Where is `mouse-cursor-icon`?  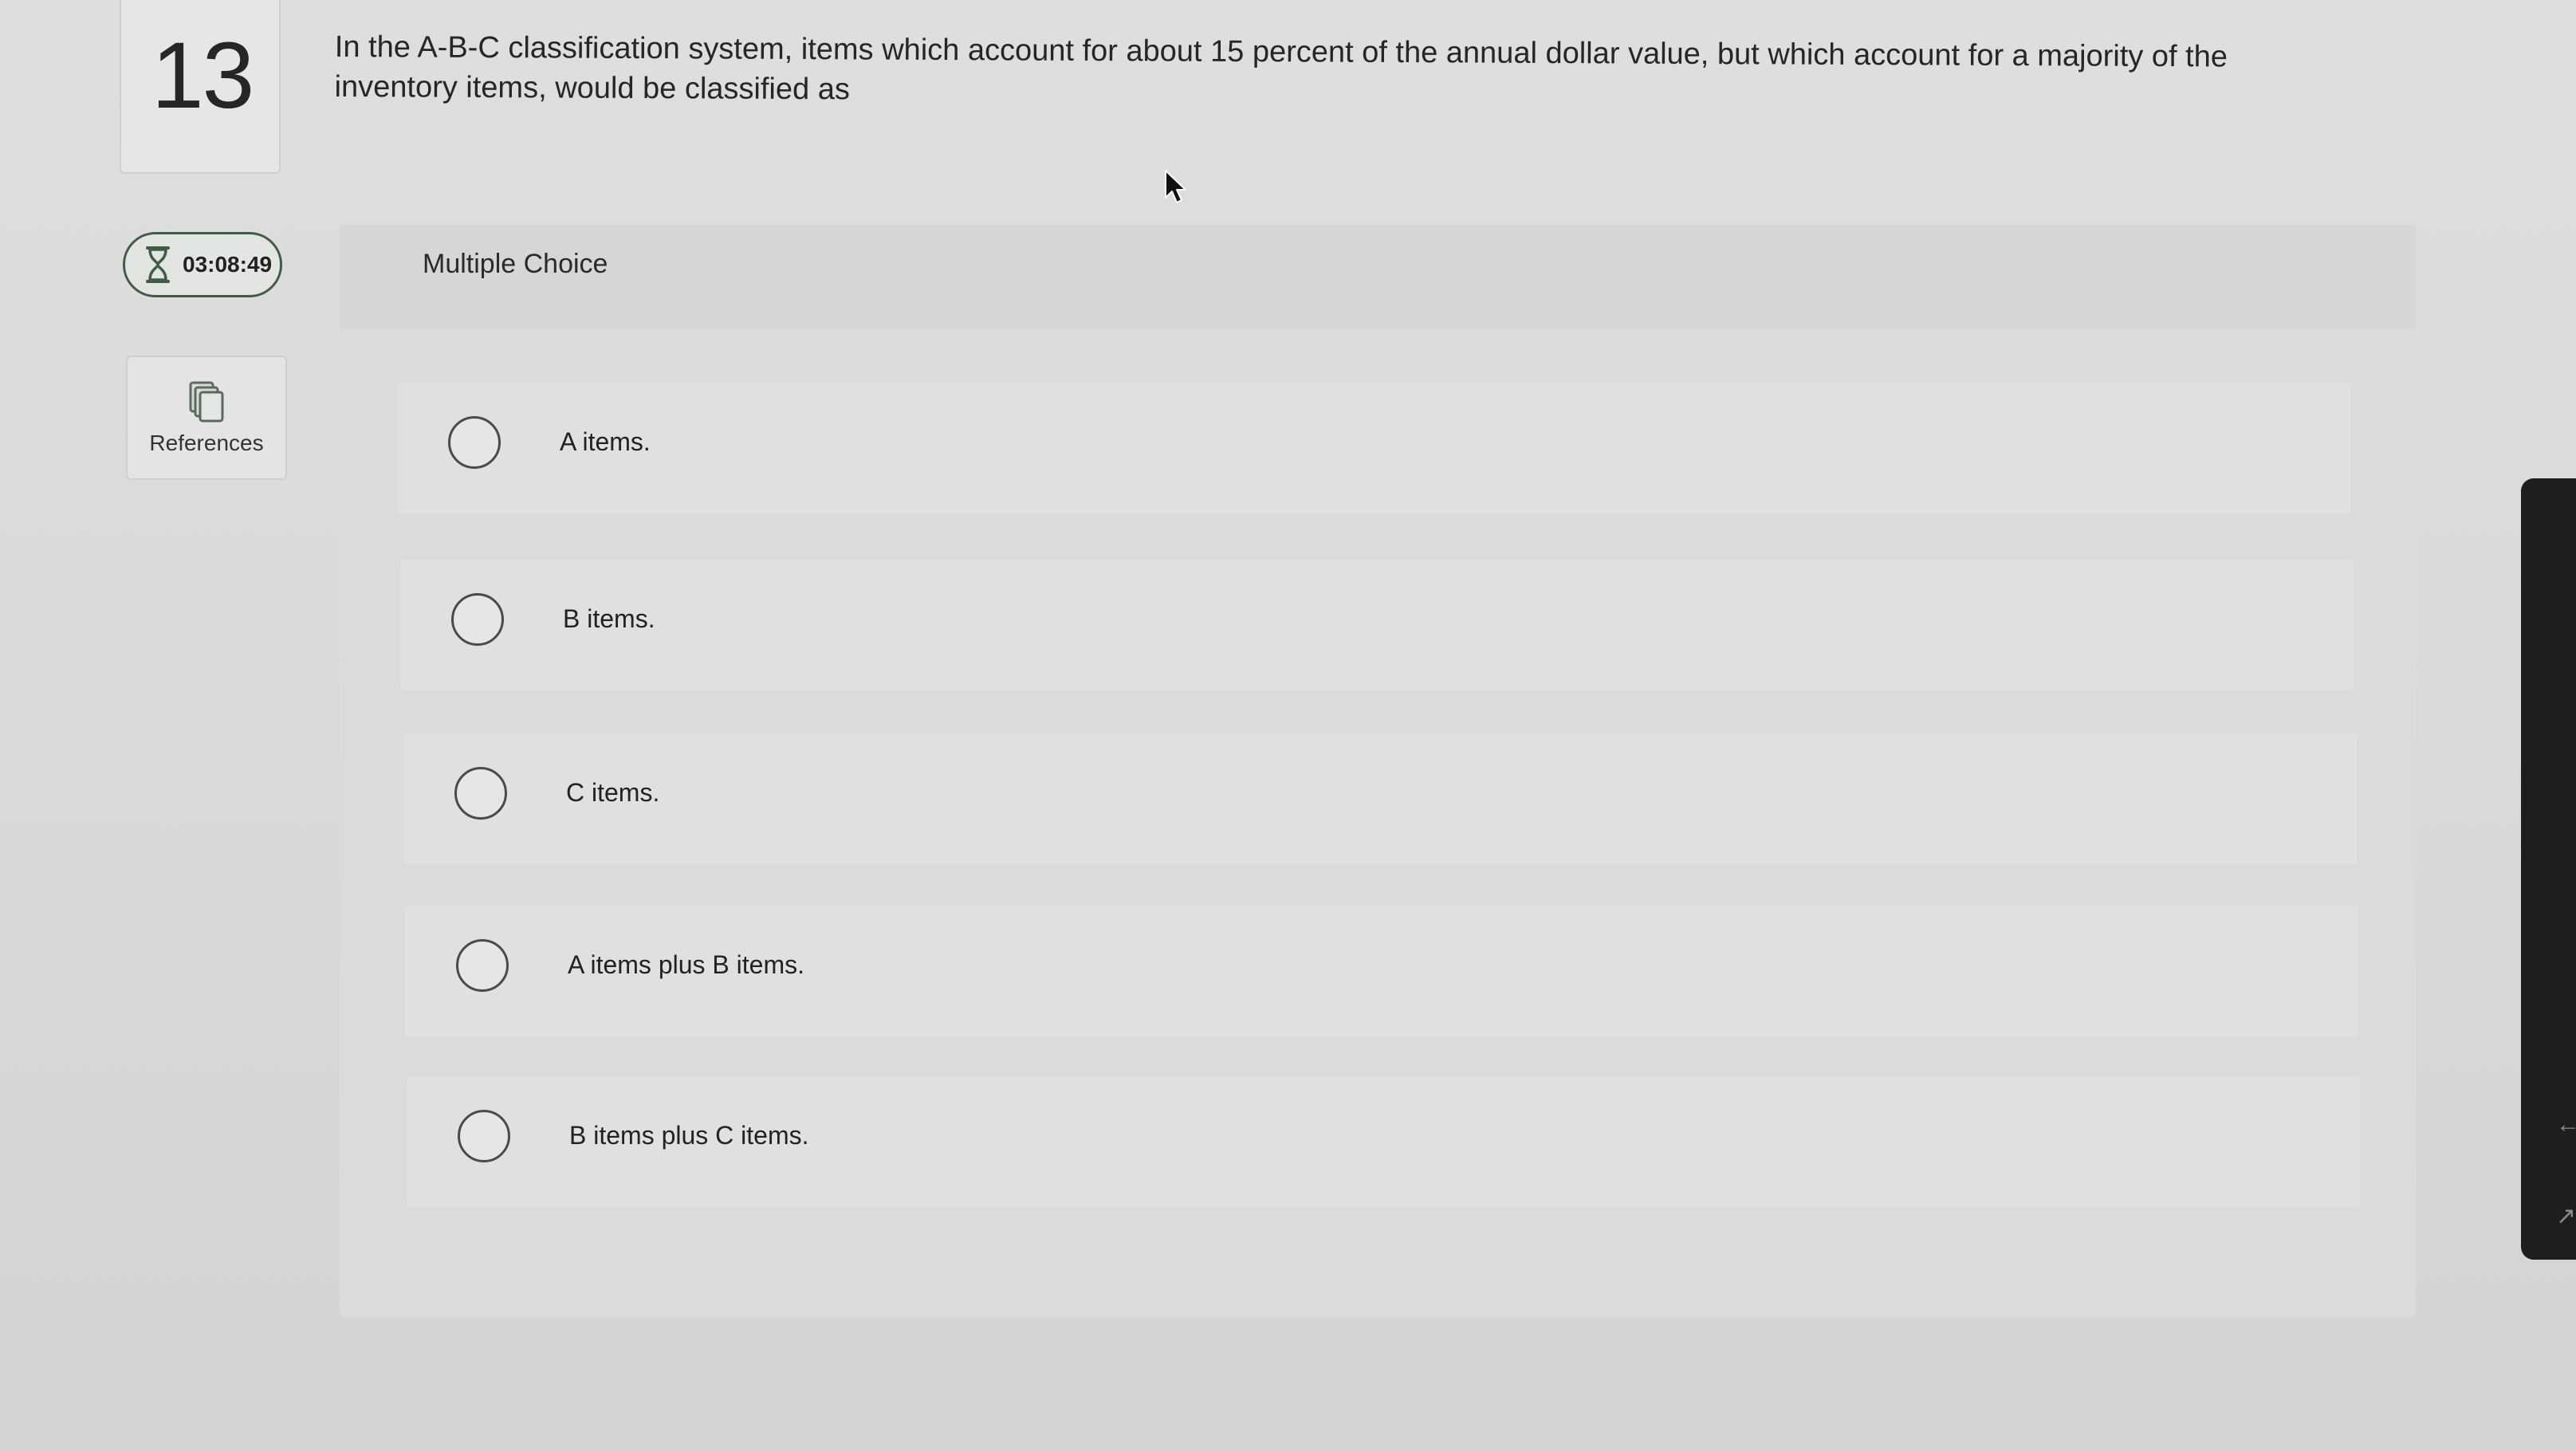 mouse-cursor-icon is located at coordinates (1175, 187).